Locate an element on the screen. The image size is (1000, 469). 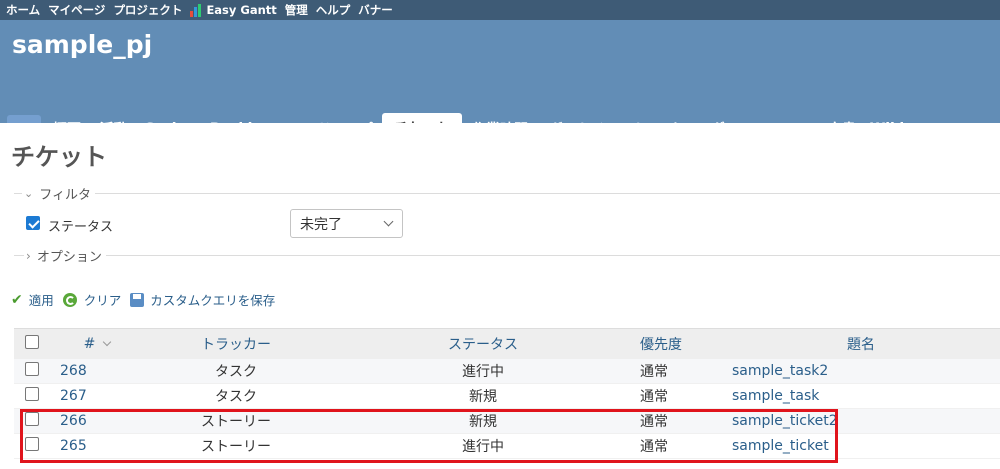
status-filter-label: ステータス is located at coordinates (81, 227).